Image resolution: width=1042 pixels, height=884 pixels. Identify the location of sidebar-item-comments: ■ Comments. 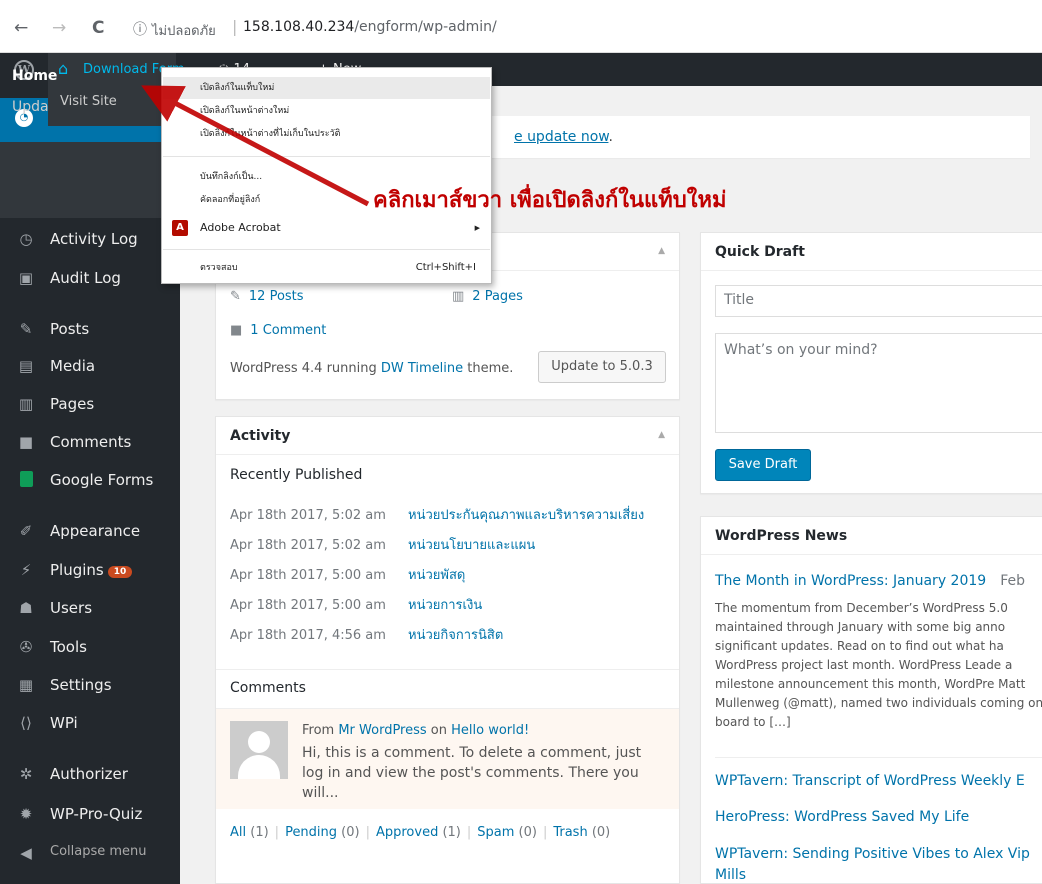
(90, 443).